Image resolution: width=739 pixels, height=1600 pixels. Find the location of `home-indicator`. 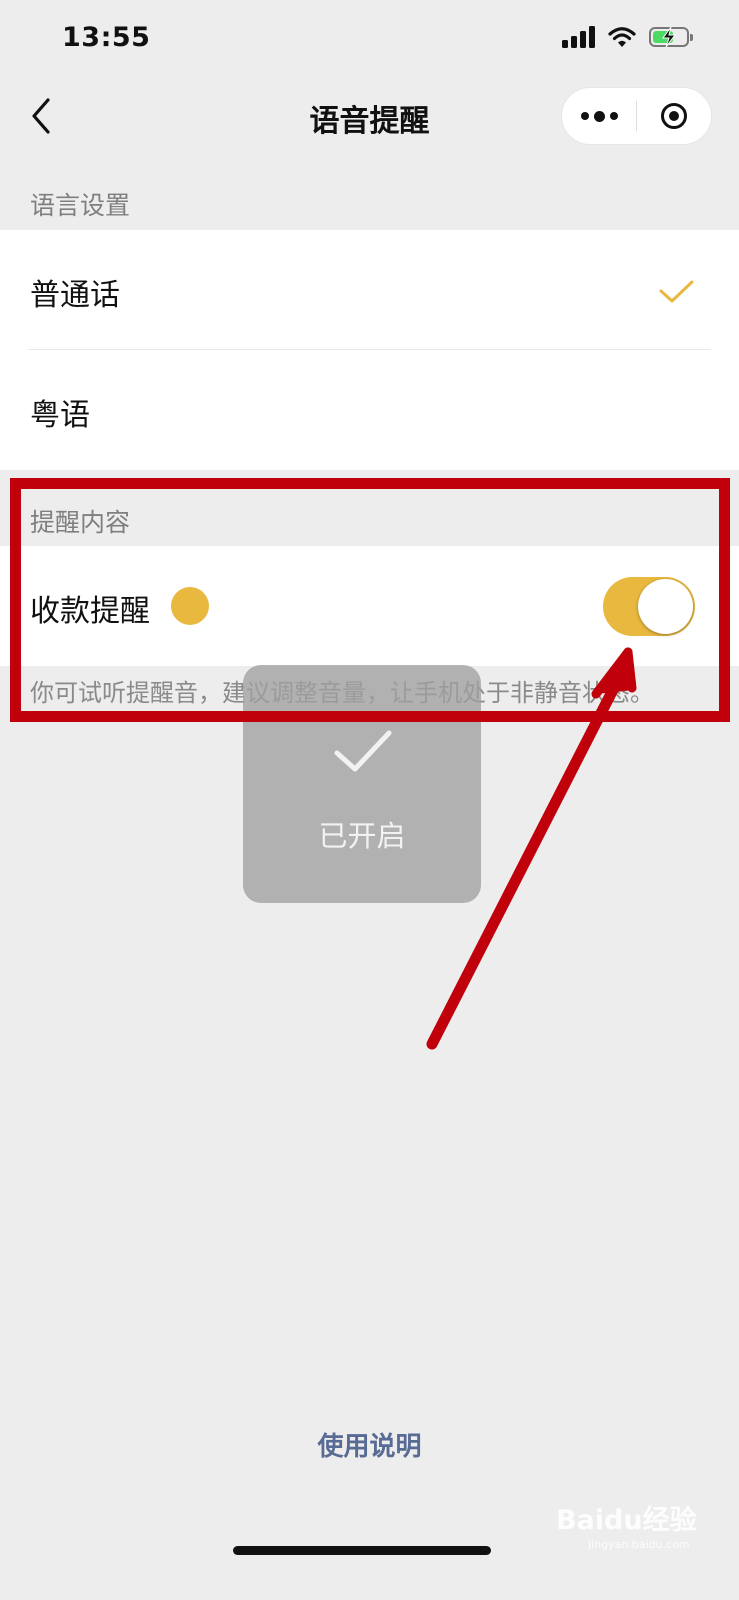

home-indicator is located at coordinates (362, 1550).